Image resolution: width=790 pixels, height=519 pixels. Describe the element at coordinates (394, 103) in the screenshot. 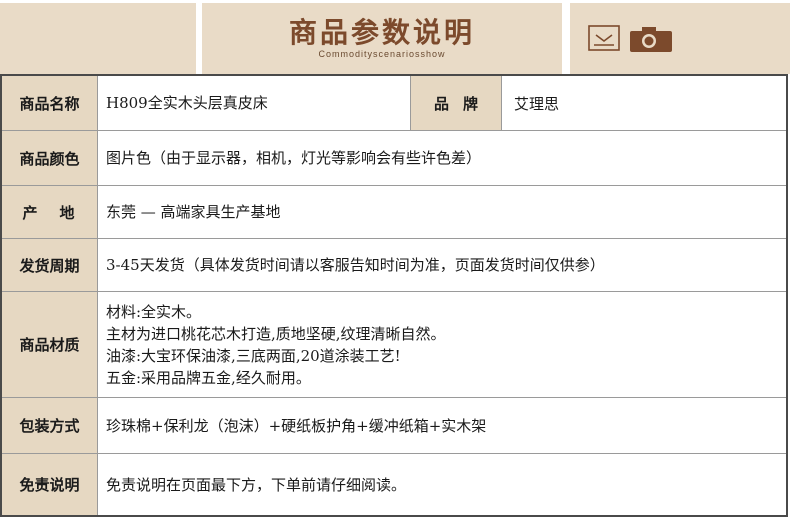

I see `table-row-name: 商品名称 H809全实木头层真皮床 品牌 艾理思` at that location.